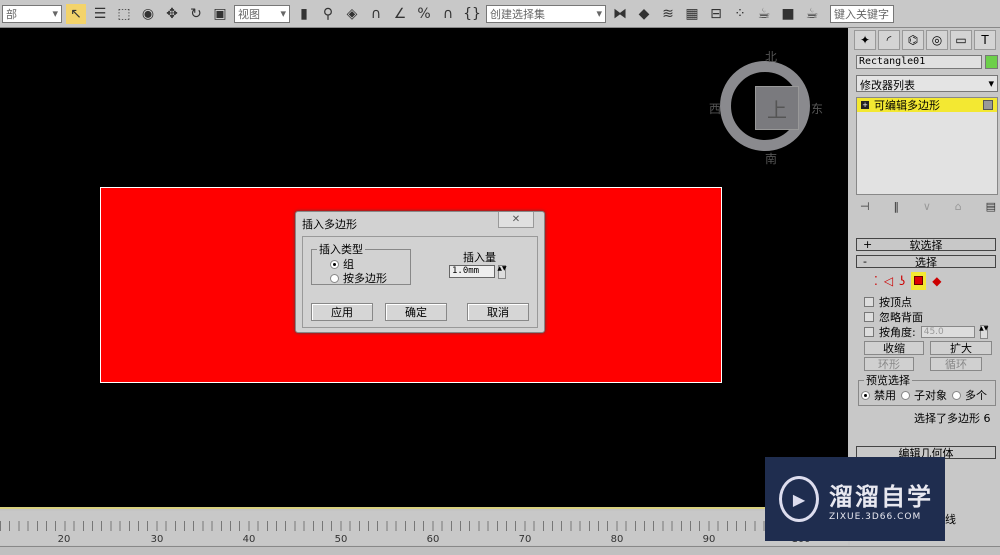 Image resolution: width=1000 pixels, height=555 pixels. I want to click on loop-button: 循环, so click(956, 364).